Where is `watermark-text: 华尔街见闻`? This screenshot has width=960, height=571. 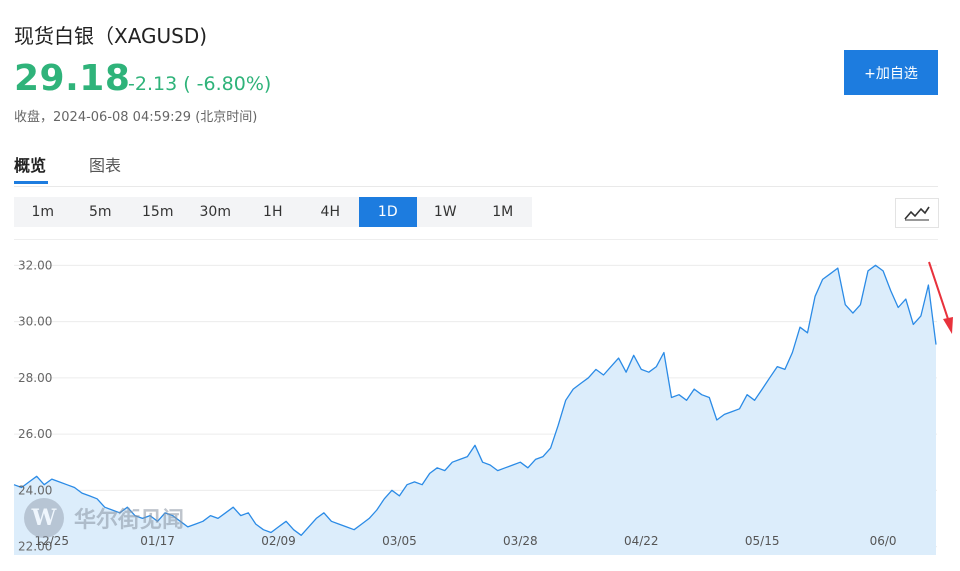 watermark-text: 华尔街见闻 is located at coordinates (129, 520).